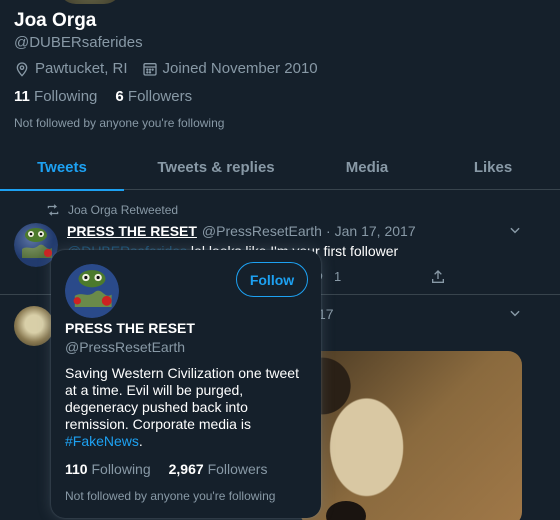 Image resolution: width=560 pixels, height=520 pixels. What do you see at coordinates (130, 328) in the screenshot?
I see `hovercard-name: PRESS THE RESET` at bounding box center [130, 328].